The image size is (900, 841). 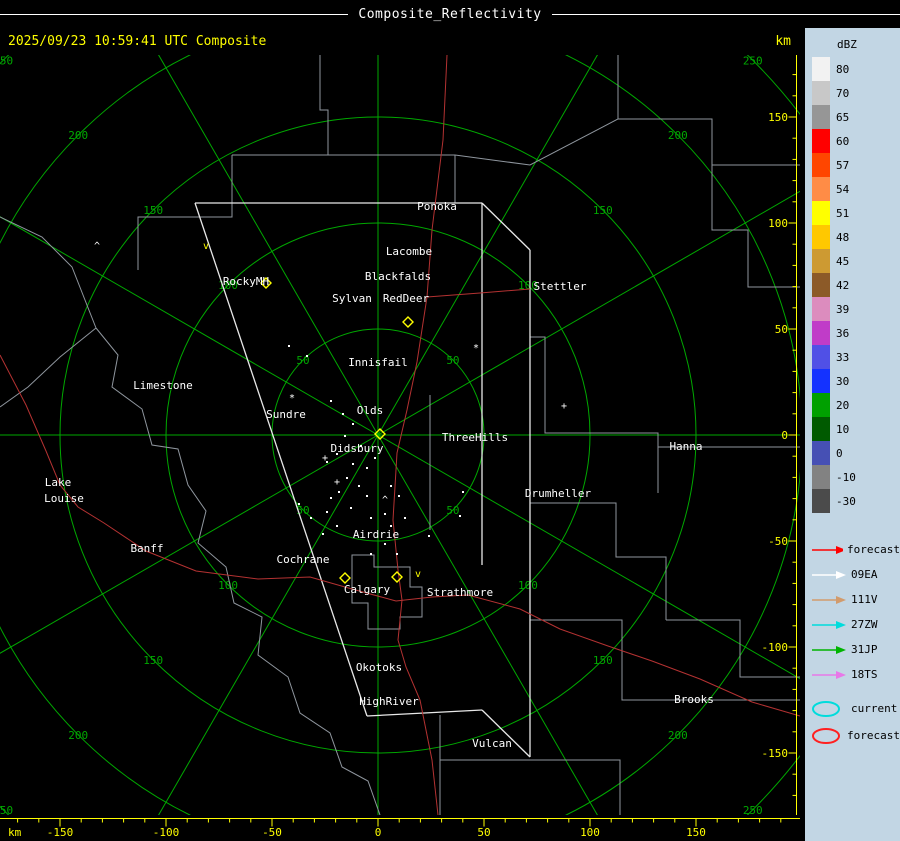 What do you see at coordinates (379, 667) in the screenshot?
I see `place-label-okotoks: Okotoks` at bounding box center [379, 667].